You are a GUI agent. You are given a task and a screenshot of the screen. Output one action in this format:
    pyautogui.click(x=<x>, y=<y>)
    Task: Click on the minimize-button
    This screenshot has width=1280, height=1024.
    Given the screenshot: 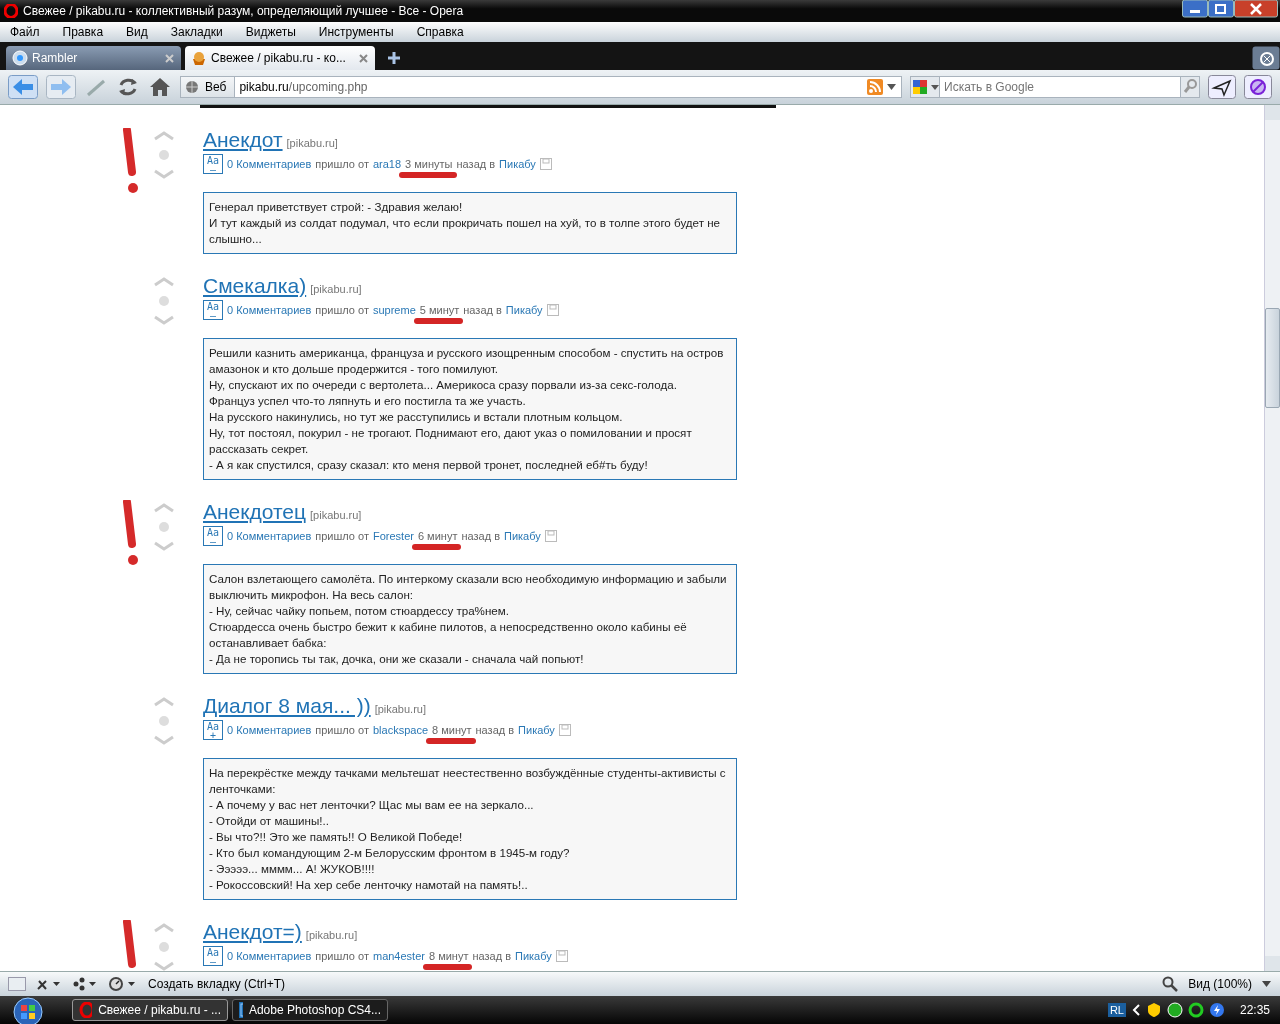 What is the action you would take?
    pyautogui.click(x=1195, y=9)
    